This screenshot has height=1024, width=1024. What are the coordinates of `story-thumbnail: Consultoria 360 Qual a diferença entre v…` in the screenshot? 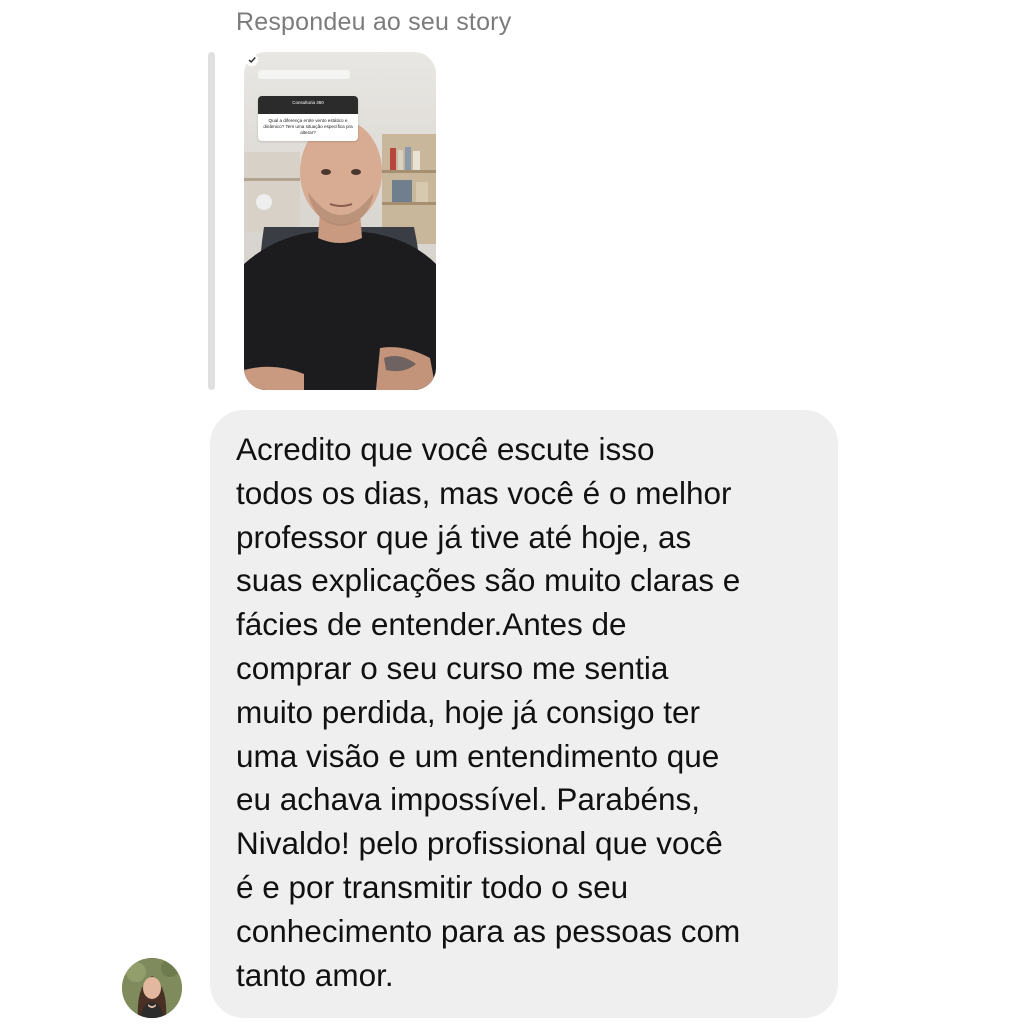 It's located at (340, 221).